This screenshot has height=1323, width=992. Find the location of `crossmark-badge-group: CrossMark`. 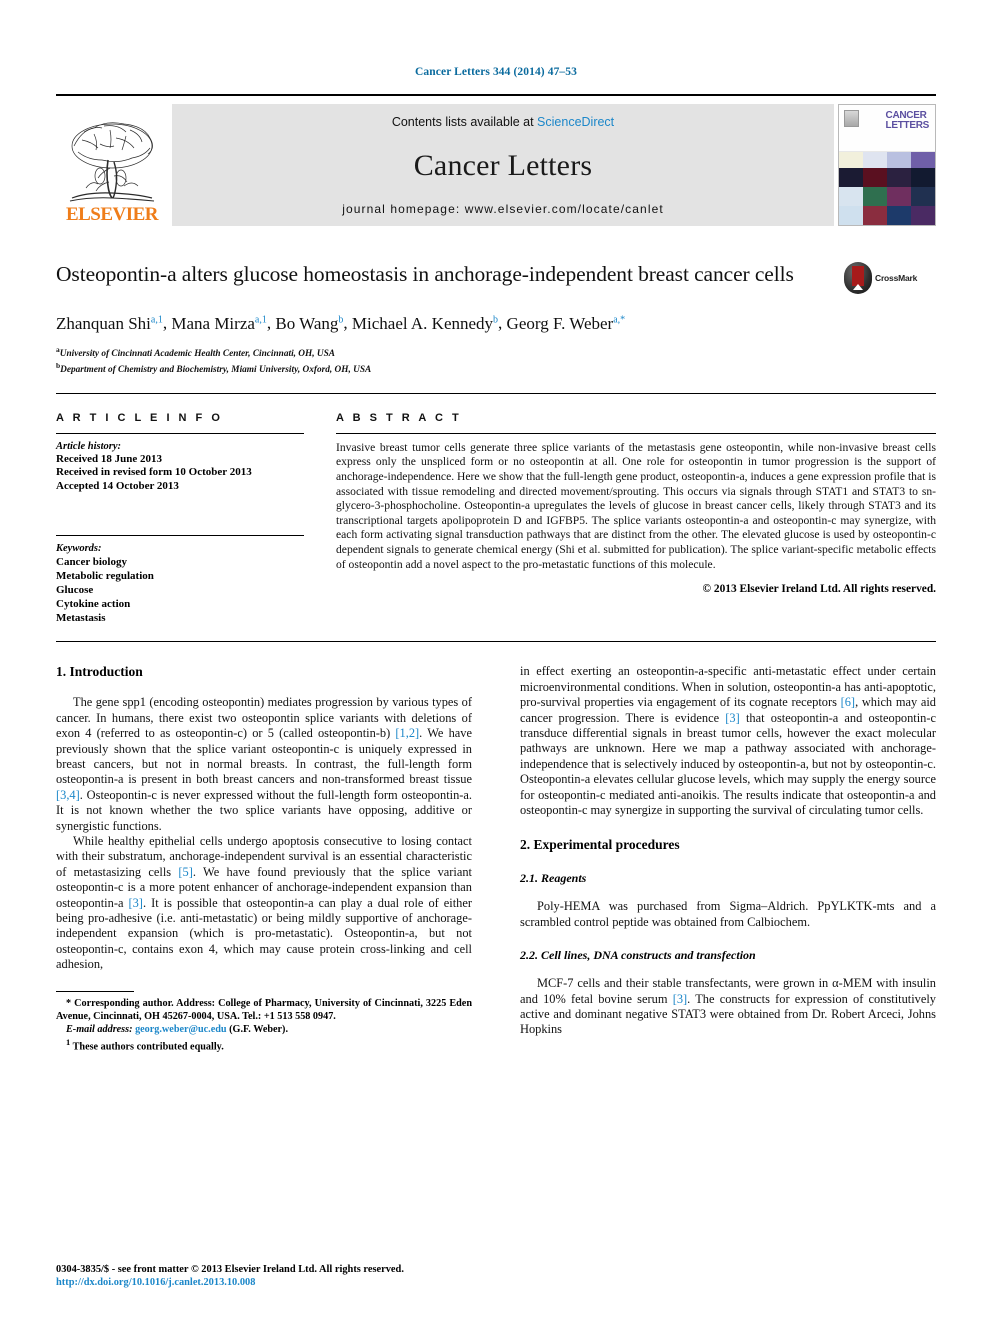

crossmark-badge-group: CrossMark is located at coordinates (890, 277).